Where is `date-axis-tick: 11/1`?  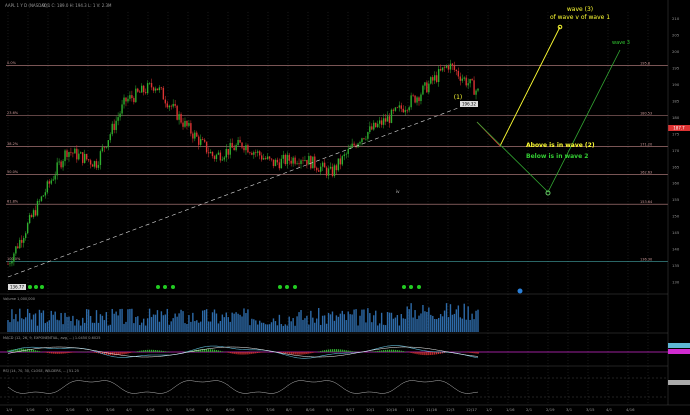 date-axis-tick: 11/1 is located at coordinates (410, 409).